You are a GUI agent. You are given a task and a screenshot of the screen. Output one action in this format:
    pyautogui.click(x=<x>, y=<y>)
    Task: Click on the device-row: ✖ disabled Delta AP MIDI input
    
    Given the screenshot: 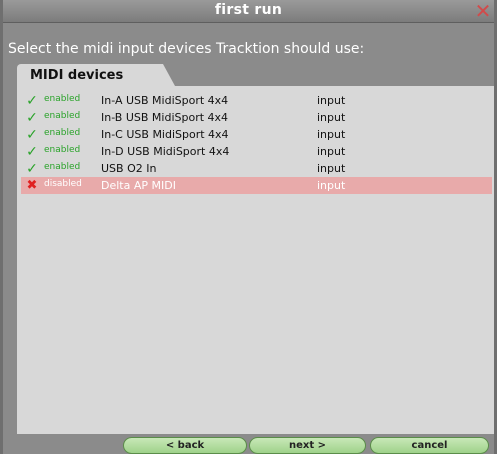 What is the action you would take?
    pyautogui.click(x=256, y=185)
    